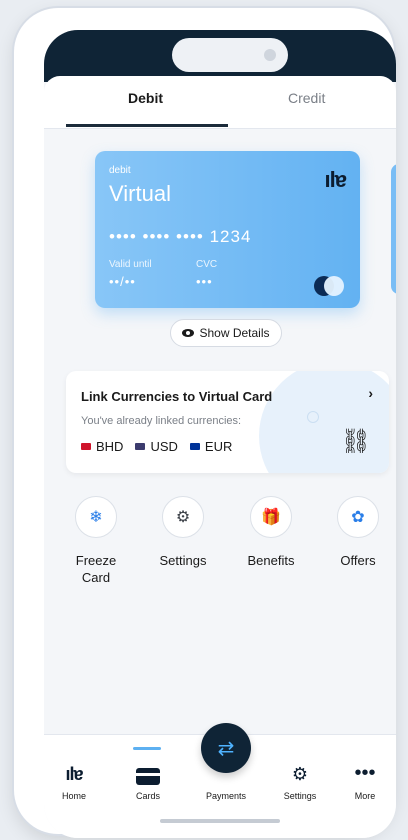 This screenshot has height=840, width=408. Describe the element at coordinates (183, 560) in the screenshot. I see `settings-action-label: Settings` at that location.